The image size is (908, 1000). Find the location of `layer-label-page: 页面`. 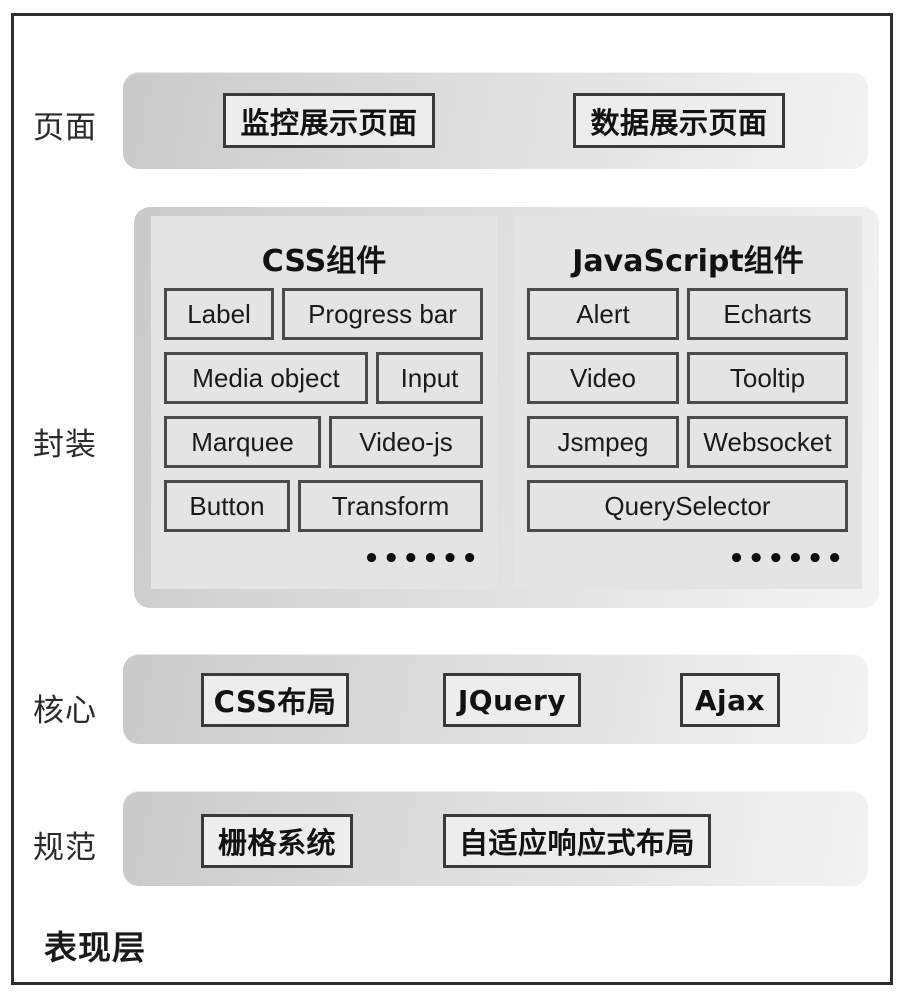

layer-label-page: 页面 is located at coordinates (65, 128).